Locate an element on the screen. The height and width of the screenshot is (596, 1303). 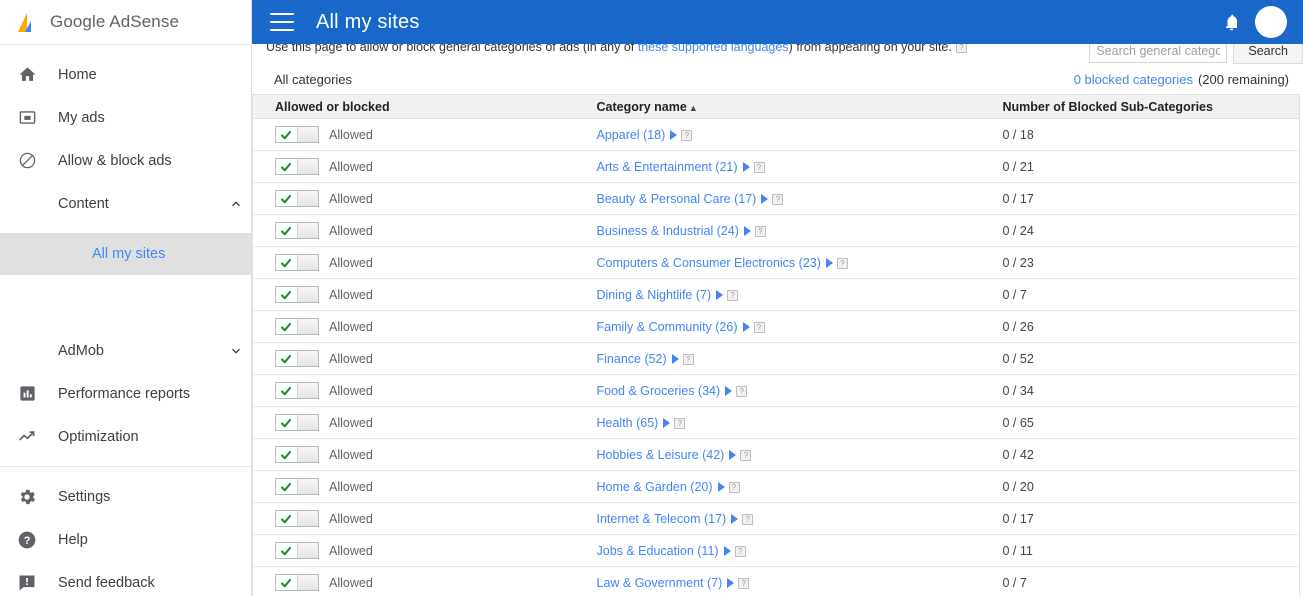
notifications-bell-icon is located at coordinates (1231, 22).